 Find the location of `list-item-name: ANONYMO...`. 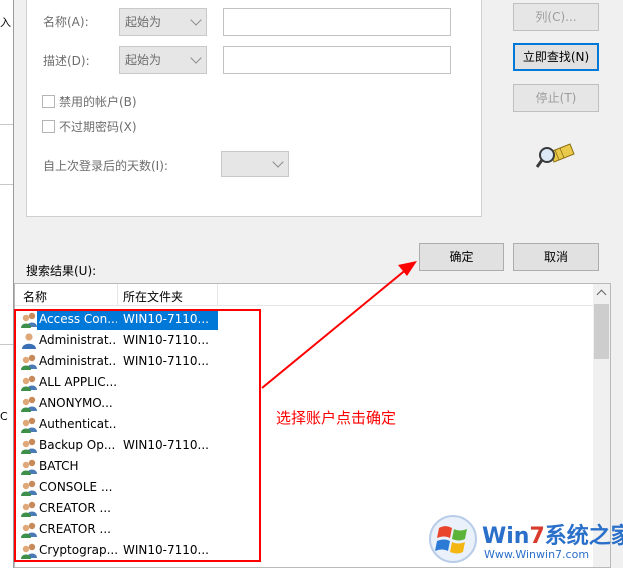

list-item-name: ANONYMO... is located at coordinates (76, 403).